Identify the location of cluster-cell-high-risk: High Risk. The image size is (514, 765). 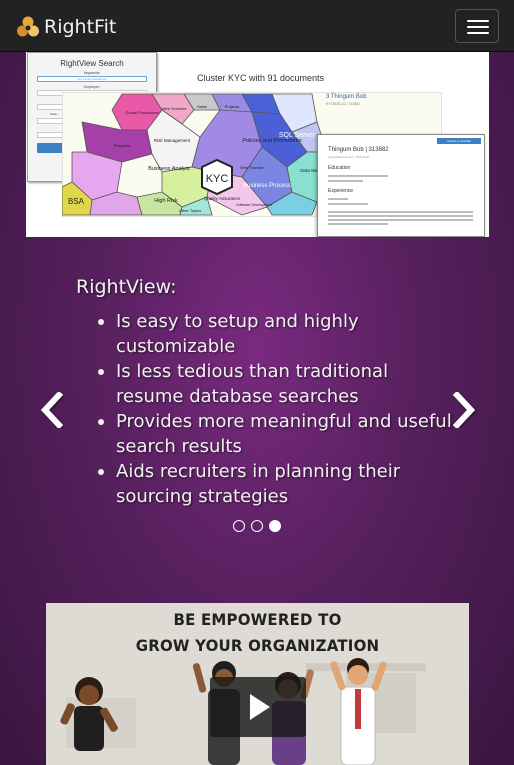
(166, 201).